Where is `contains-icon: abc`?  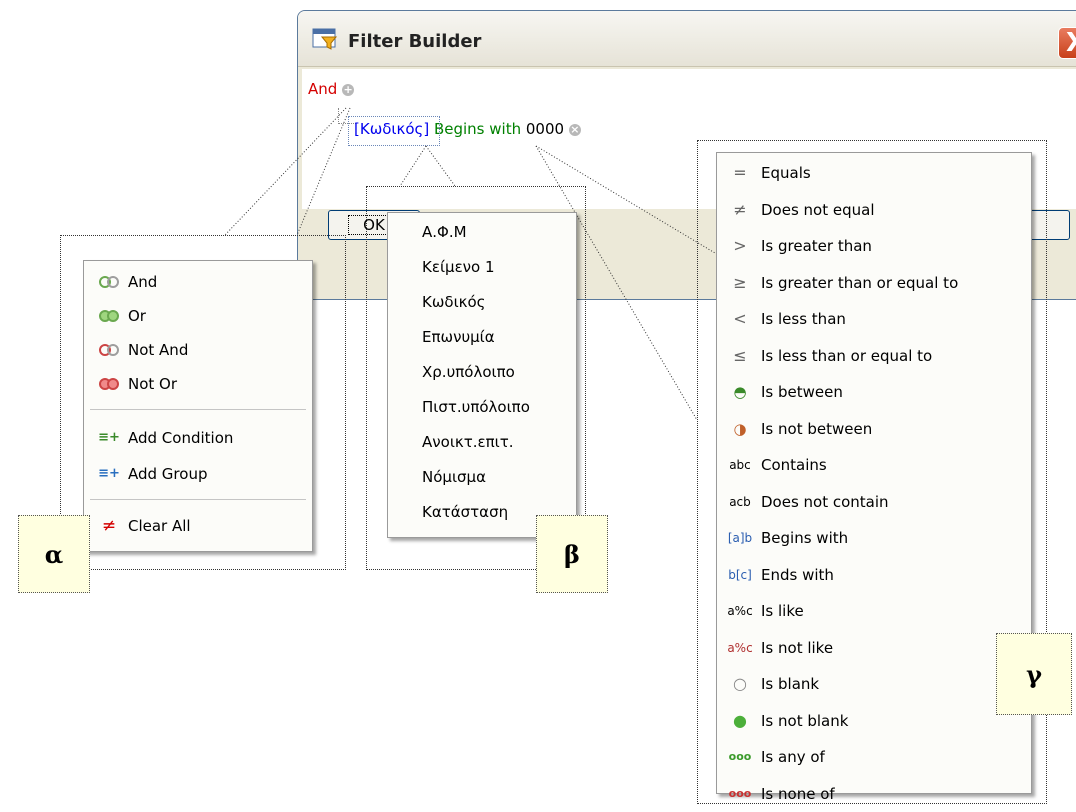 contains-icon: abc is located at coordinates (740, 465).